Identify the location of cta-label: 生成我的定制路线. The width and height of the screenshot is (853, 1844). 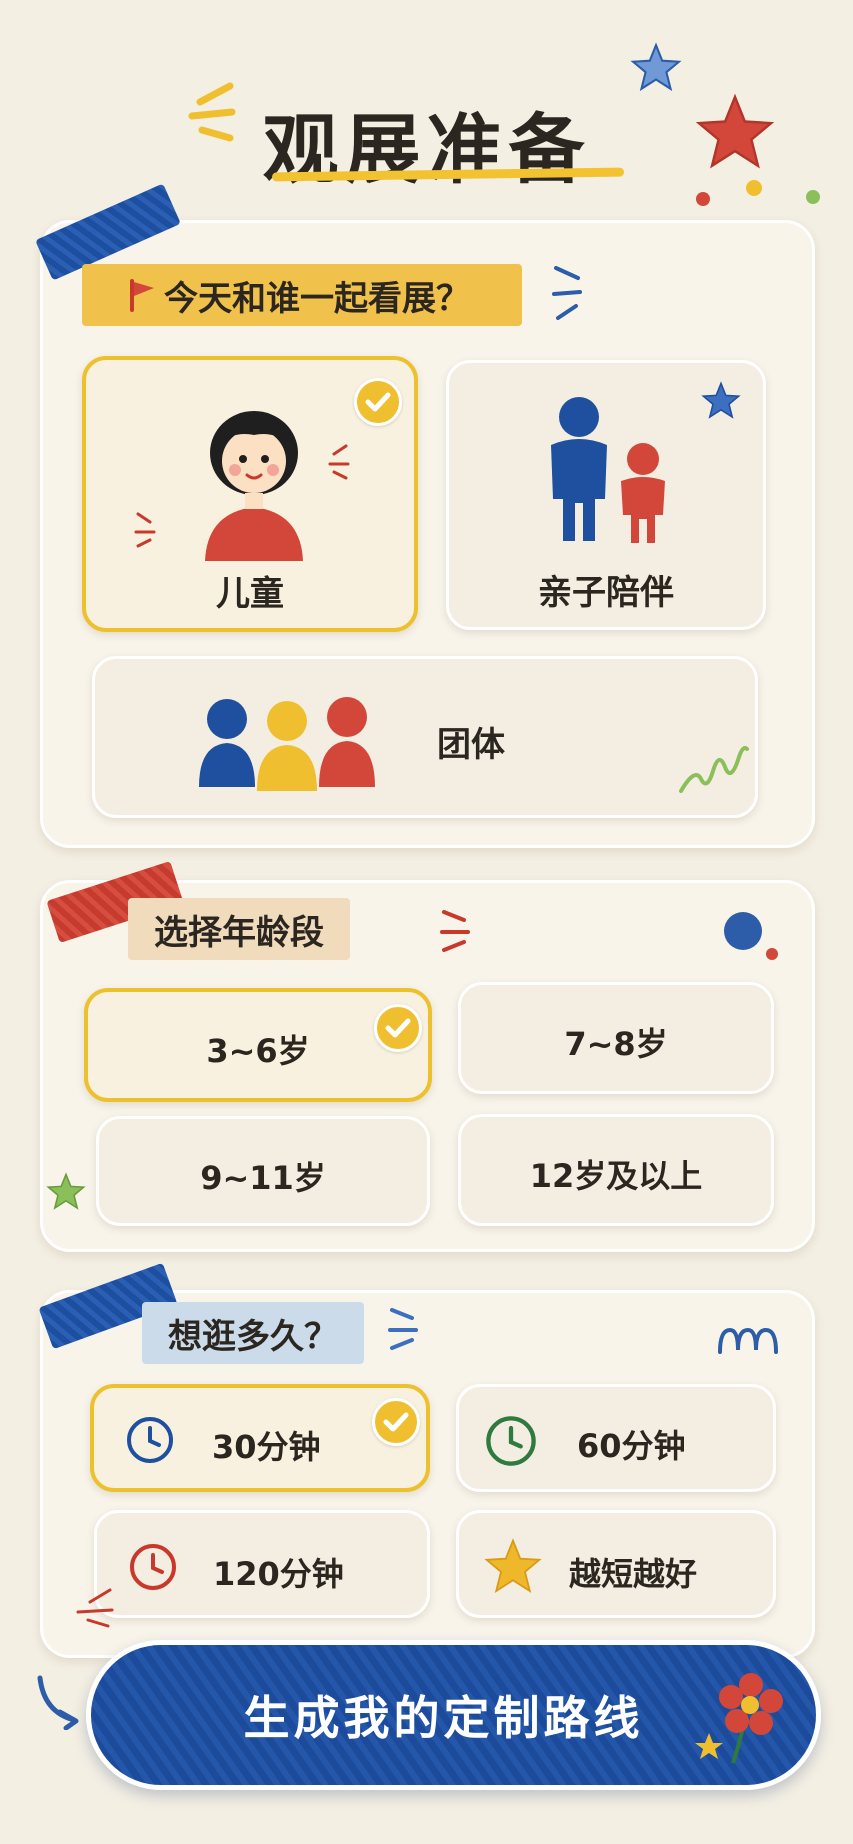
(443, 1718).